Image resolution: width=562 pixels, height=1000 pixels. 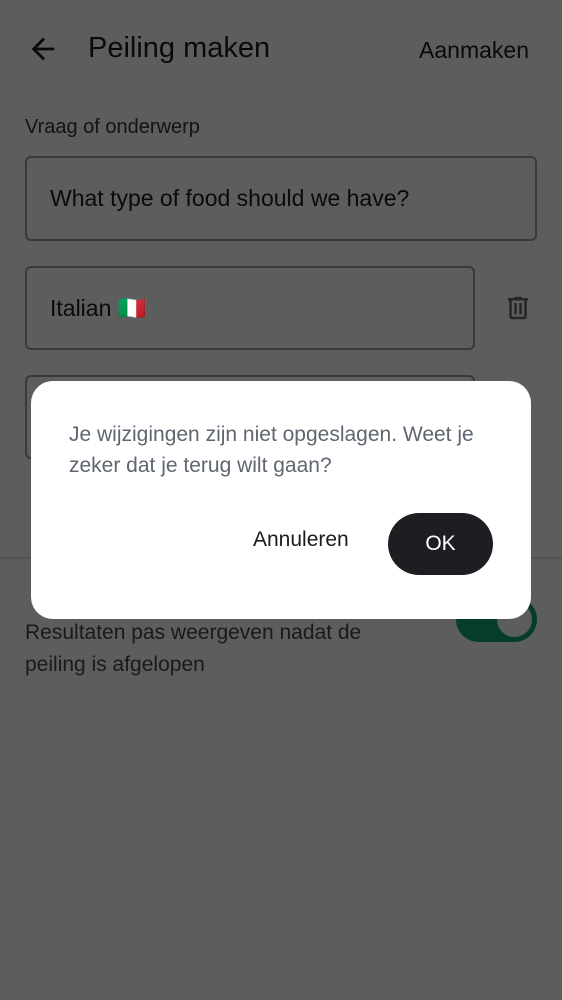 What do you see at coordinates (281, 50) in the screenshot?
I see `top-app-bar: Peiling maken Aanmaken` at bounding box center [281, 50].